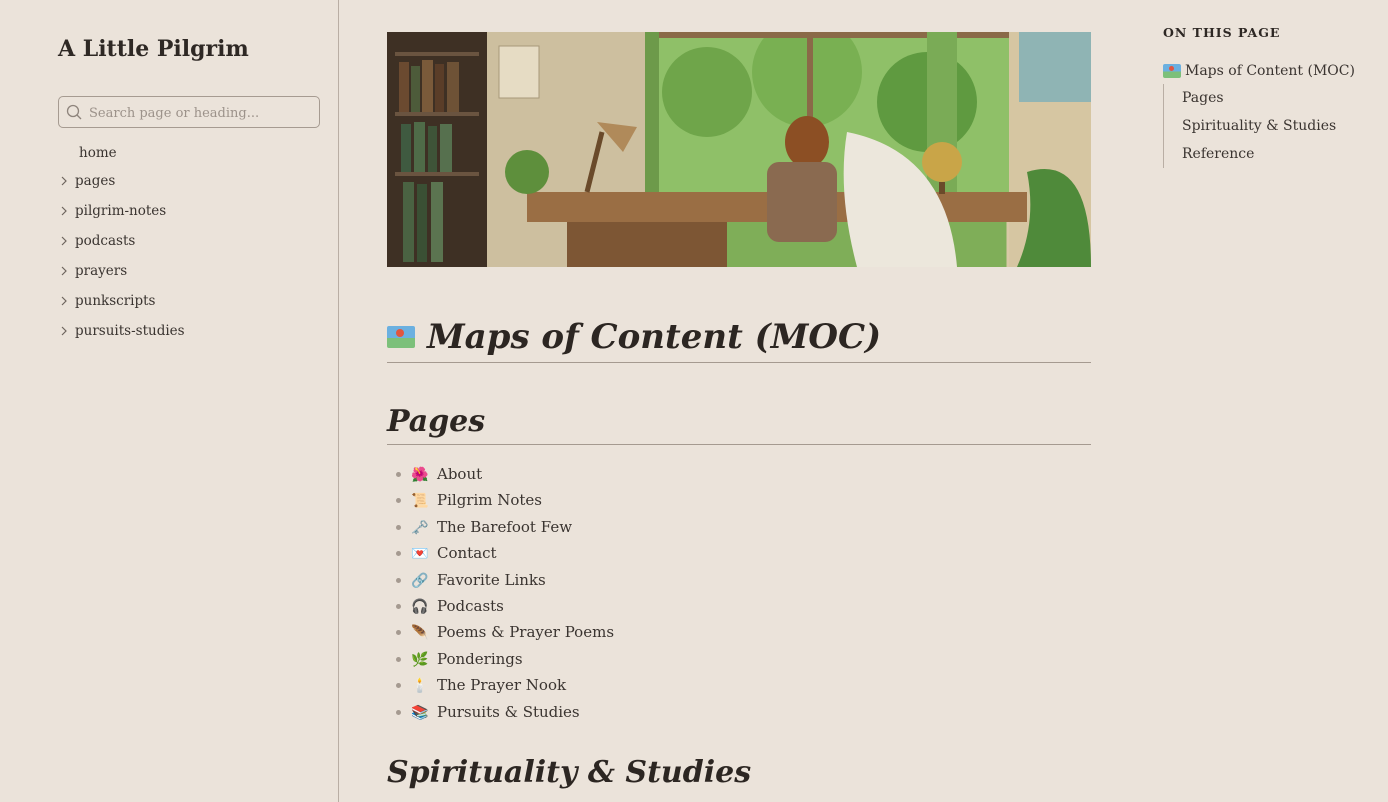 The width and height of the screenshot is (1388, 802). I want to click on page-title-text: Maps of Content (MOC), so click(654, 336).